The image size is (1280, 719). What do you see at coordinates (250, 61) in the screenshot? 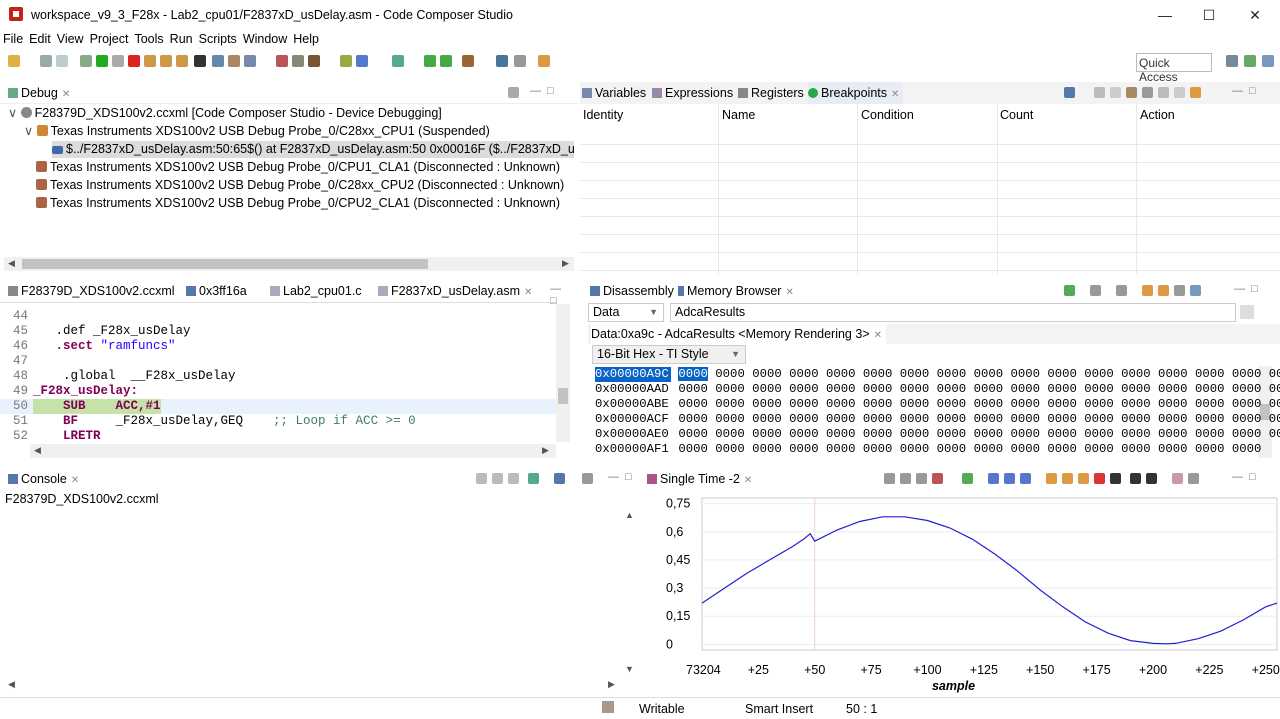
I see `load-icon` at bounding box center [250, 61].